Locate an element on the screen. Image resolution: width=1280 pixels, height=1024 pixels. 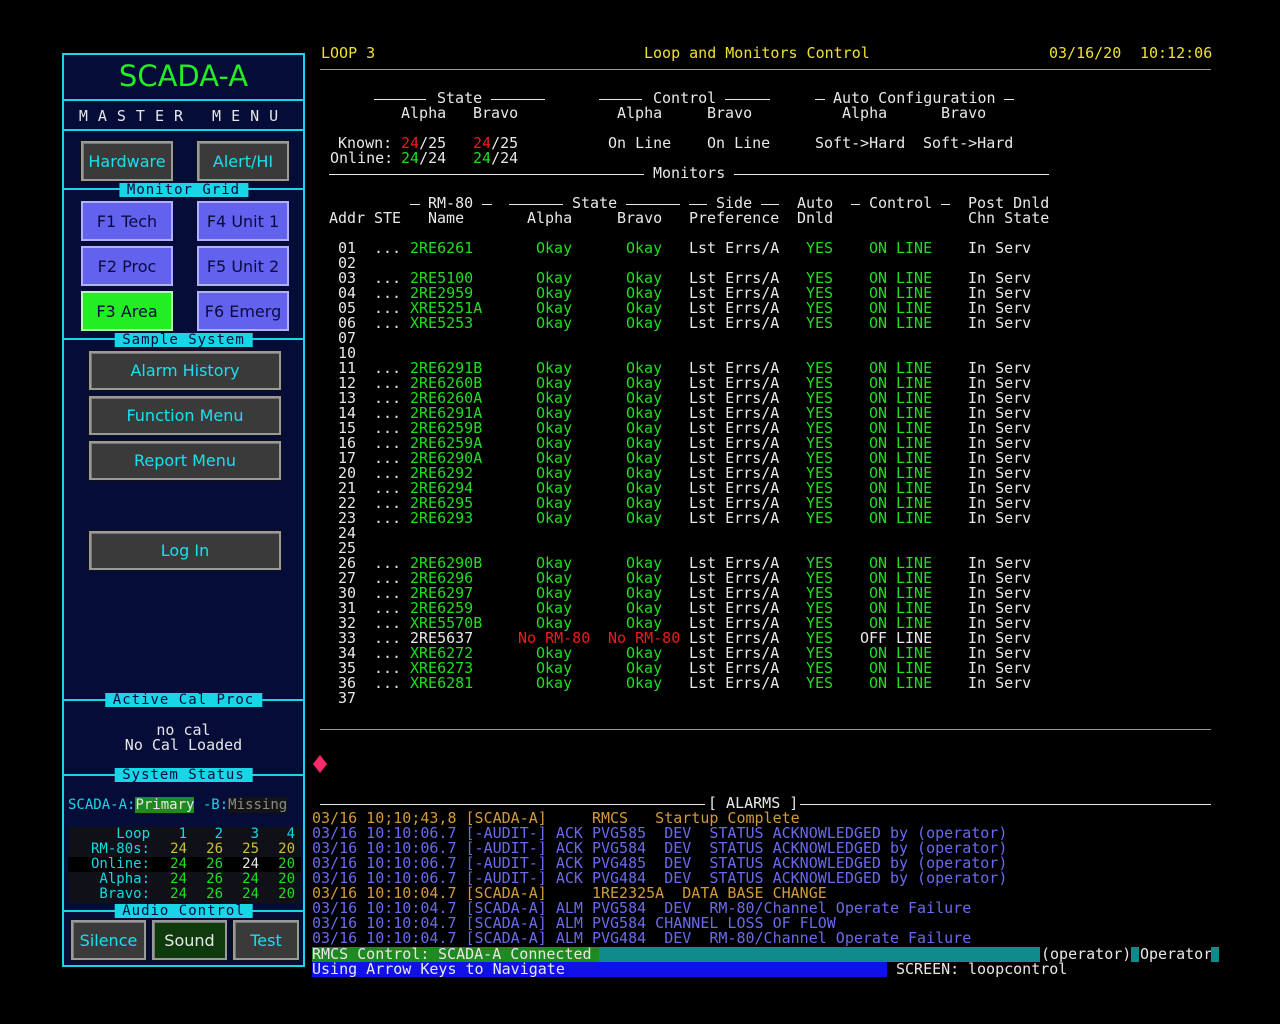
log-in-button: Log In is located at coordinates (185, 550).